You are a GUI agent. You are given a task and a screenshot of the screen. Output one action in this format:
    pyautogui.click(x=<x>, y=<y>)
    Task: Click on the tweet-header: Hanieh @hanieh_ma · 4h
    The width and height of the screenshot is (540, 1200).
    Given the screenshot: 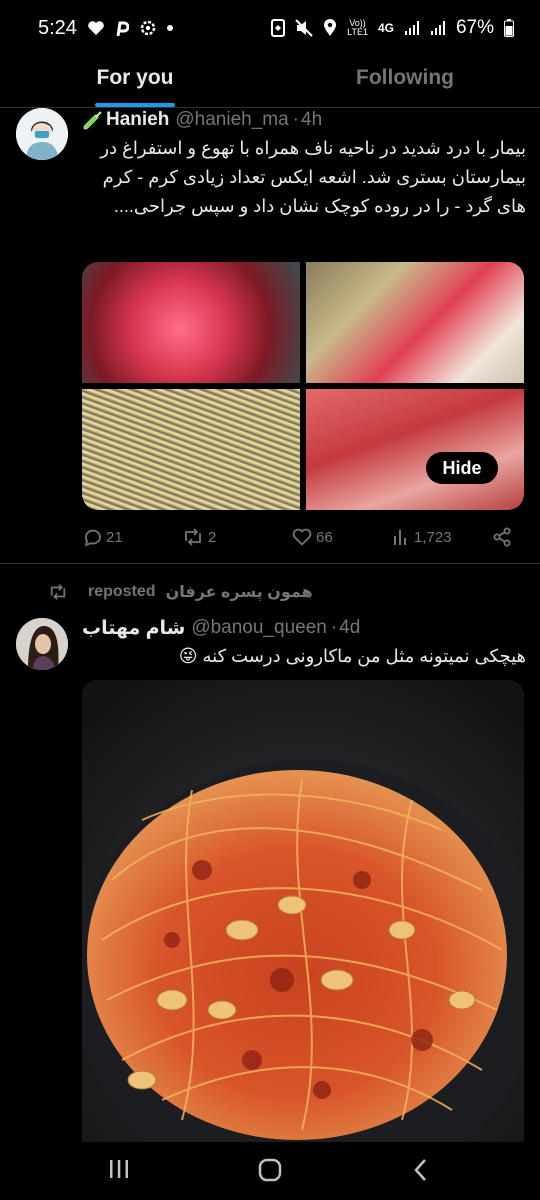 What is the action you would take?
    pyautogui.click(x=202, y=120)
    